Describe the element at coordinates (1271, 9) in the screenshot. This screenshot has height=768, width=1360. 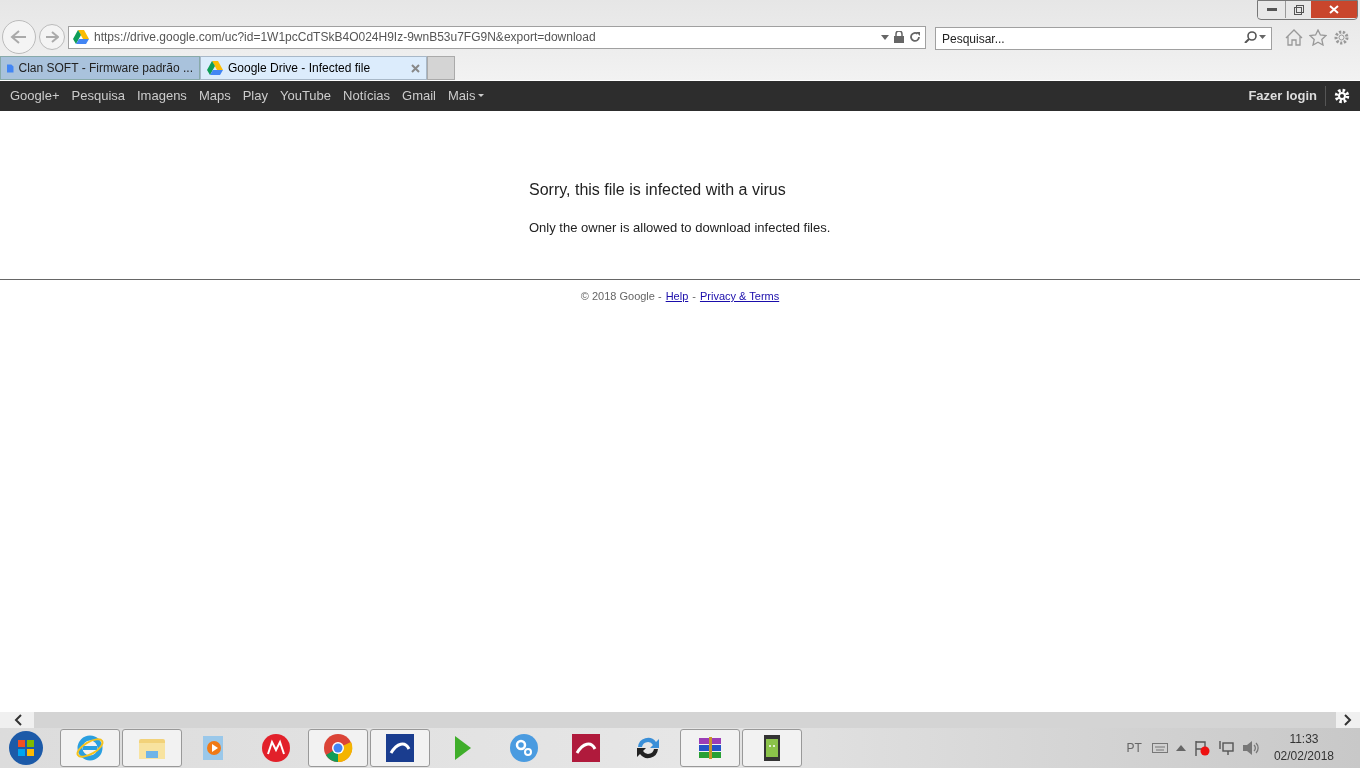
I see `minimize-icon` at that location.